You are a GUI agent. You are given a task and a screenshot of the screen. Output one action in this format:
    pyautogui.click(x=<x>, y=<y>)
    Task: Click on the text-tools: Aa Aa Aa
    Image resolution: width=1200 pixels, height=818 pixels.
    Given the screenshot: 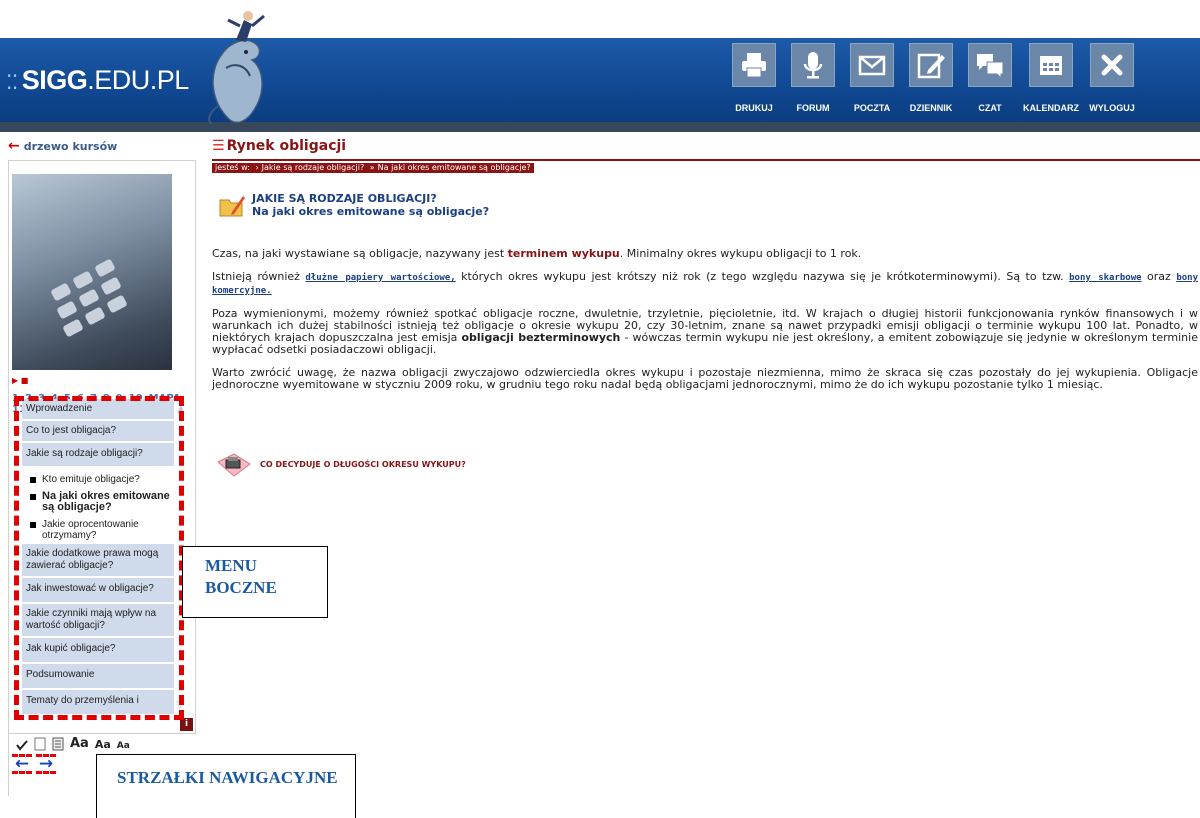 What is the action you would take?
    pyautogui.click(x=73, y=743)
    